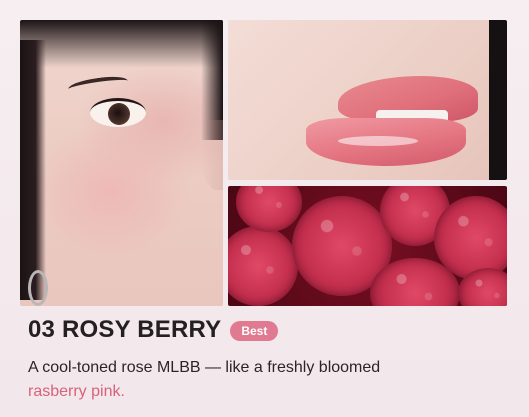 Image resolution: width=529 pixels, height=417 pixels. I want to click on nose-shape, so click(211, 155).